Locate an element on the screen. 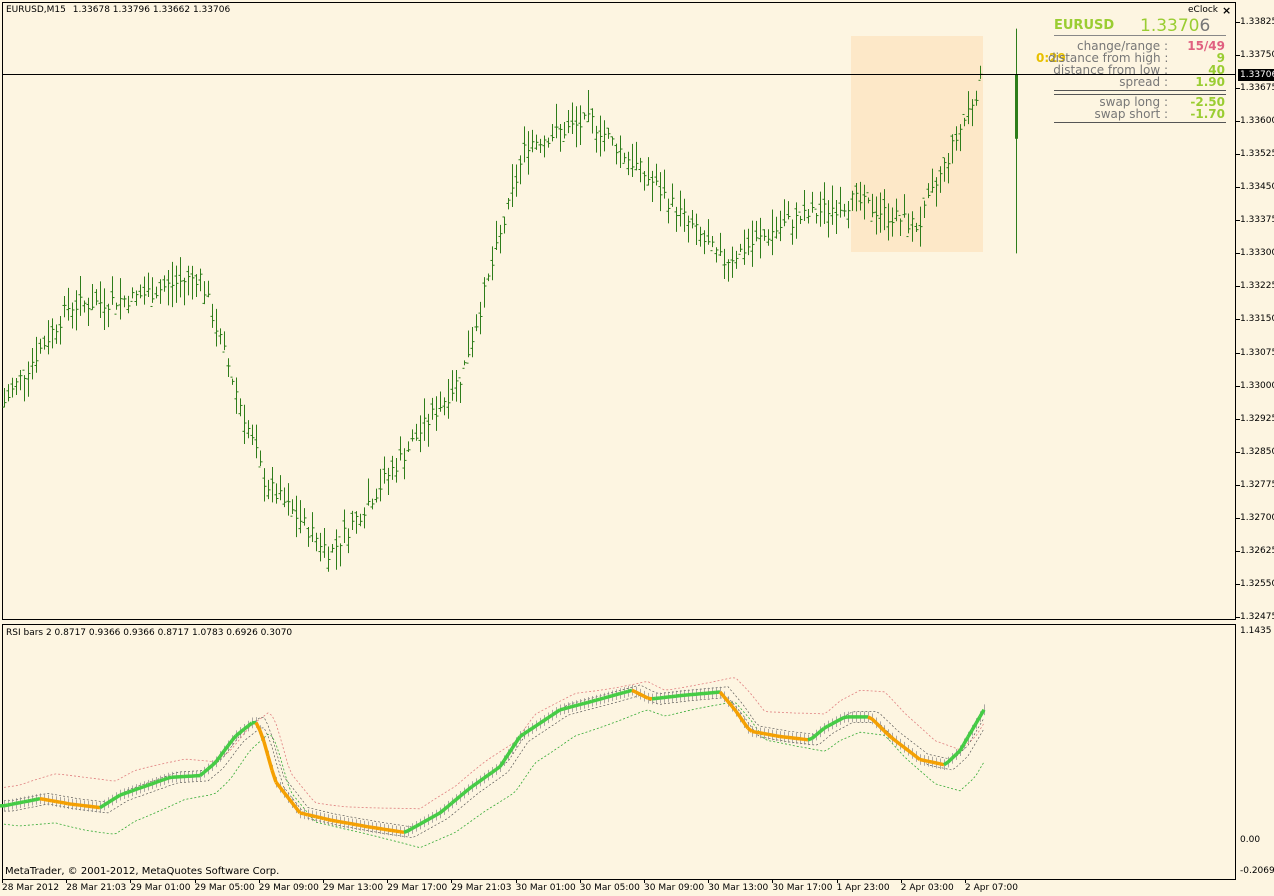  price-axis-label: 1.32775 is located at coordinates (1257, 484).